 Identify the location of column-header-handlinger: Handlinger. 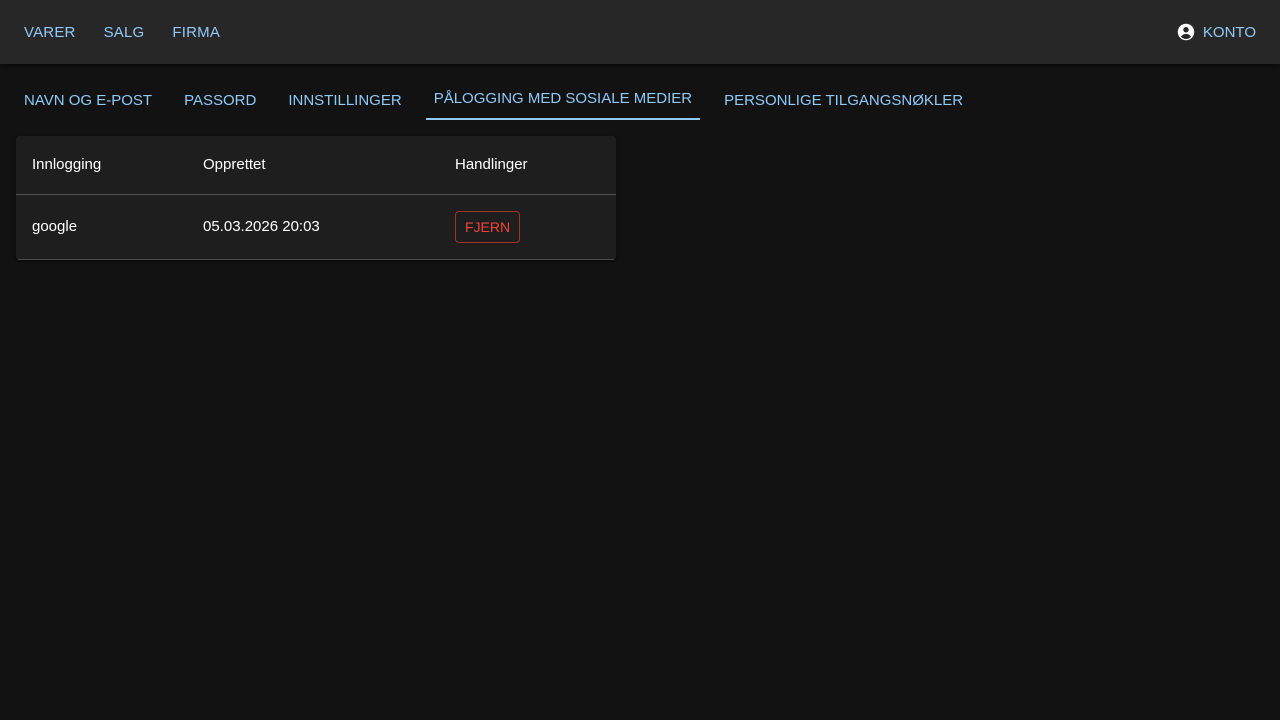
(527, 165).